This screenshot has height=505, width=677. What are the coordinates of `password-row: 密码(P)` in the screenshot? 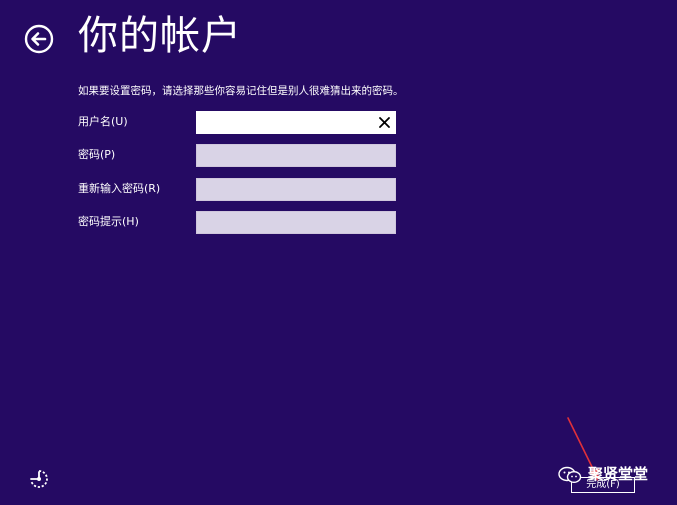 It's located at (238, 156).